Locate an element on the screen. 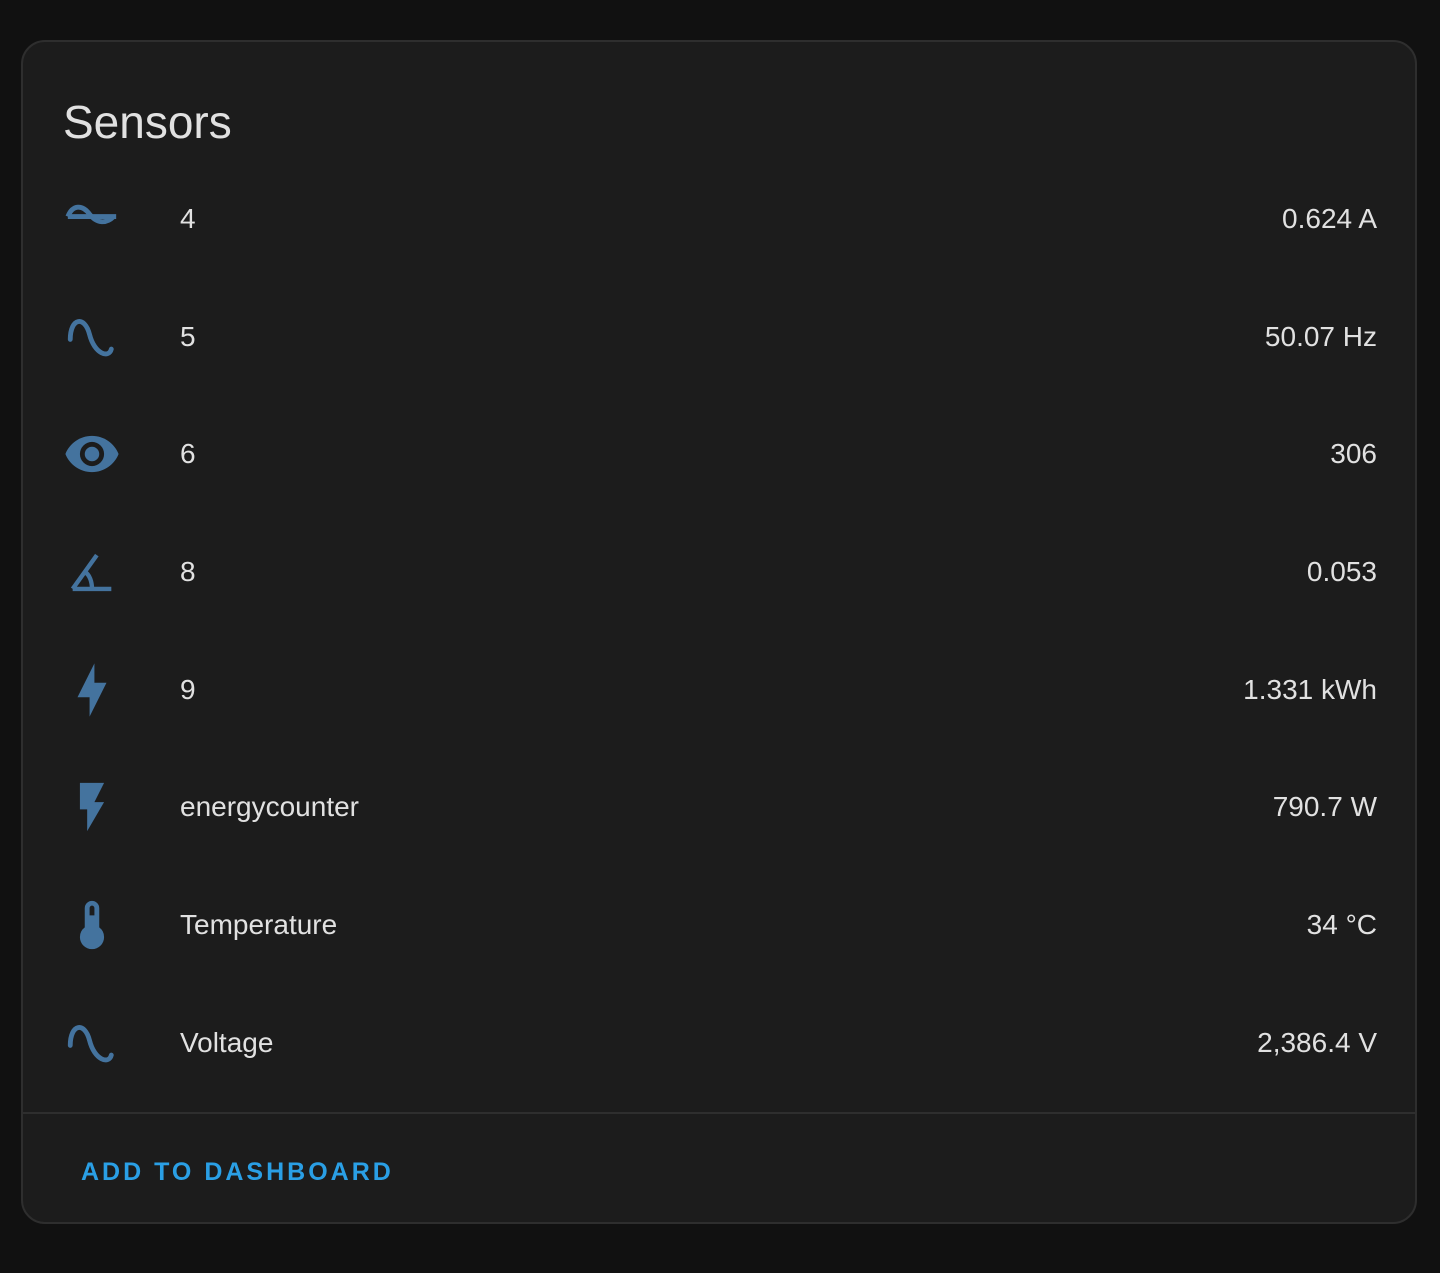 Image resolution: width=1440 pixels, height=1273 pixels. thermometer-icon is located at coordinates (92, 925).